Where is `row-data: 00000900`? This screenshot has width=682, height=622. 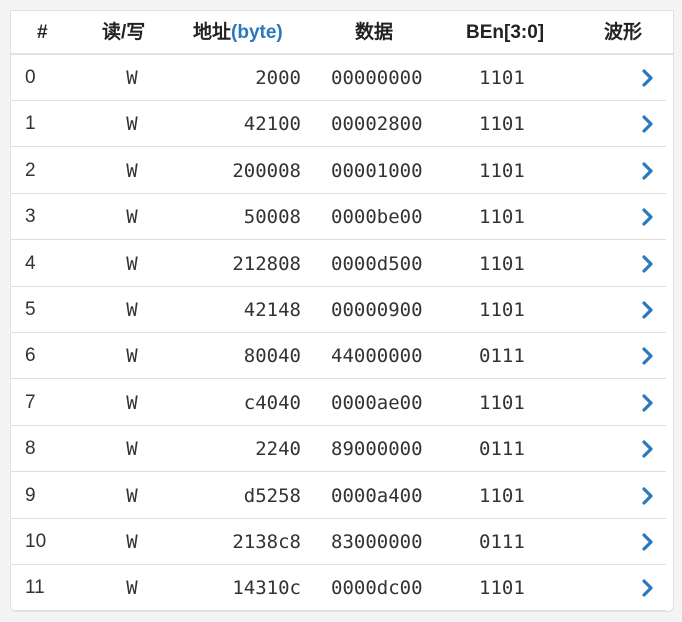
row-data: 00000900 is located at coordinates (377, 310).